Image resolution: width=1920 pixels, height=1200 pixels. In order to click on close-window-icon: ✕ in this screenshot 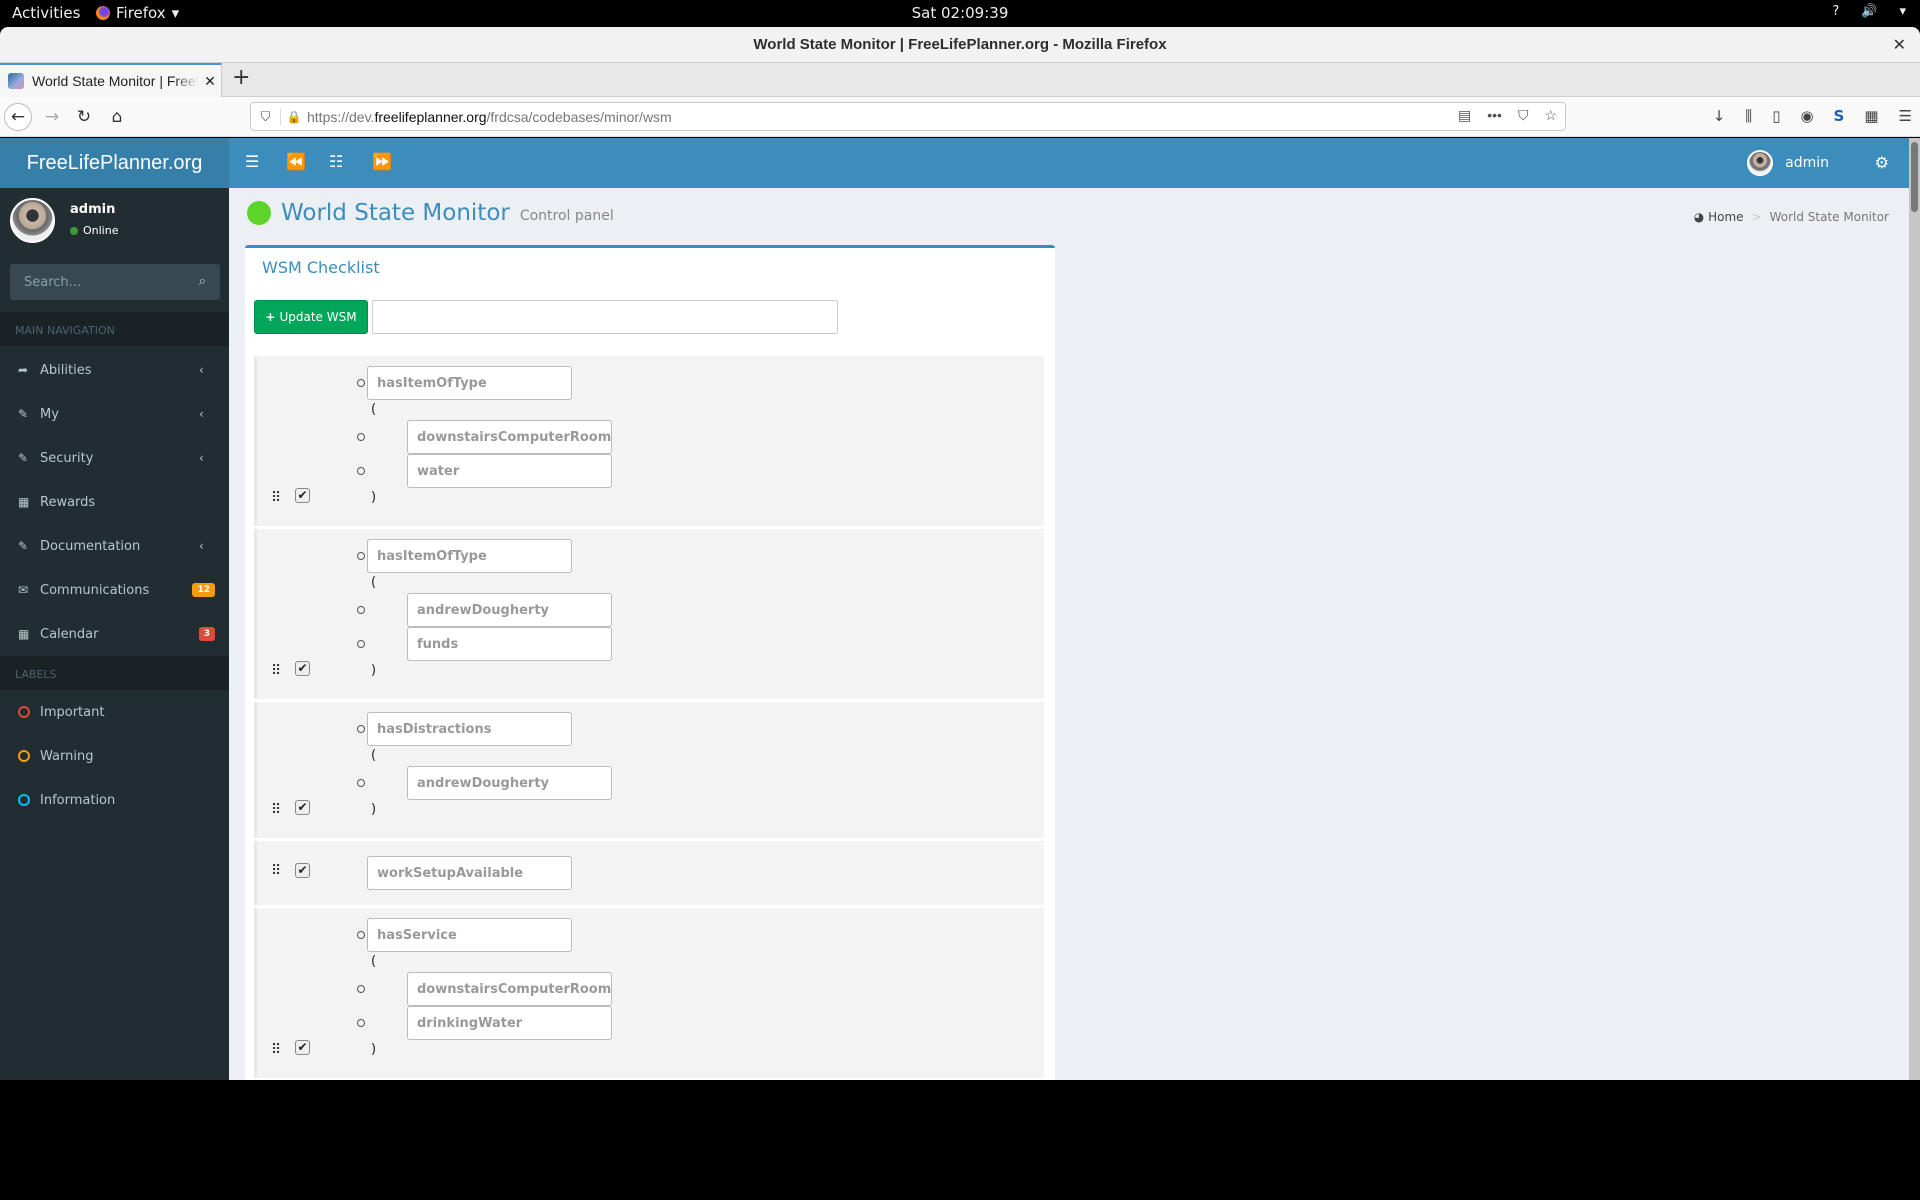, I will do `click(1899, 44)`.